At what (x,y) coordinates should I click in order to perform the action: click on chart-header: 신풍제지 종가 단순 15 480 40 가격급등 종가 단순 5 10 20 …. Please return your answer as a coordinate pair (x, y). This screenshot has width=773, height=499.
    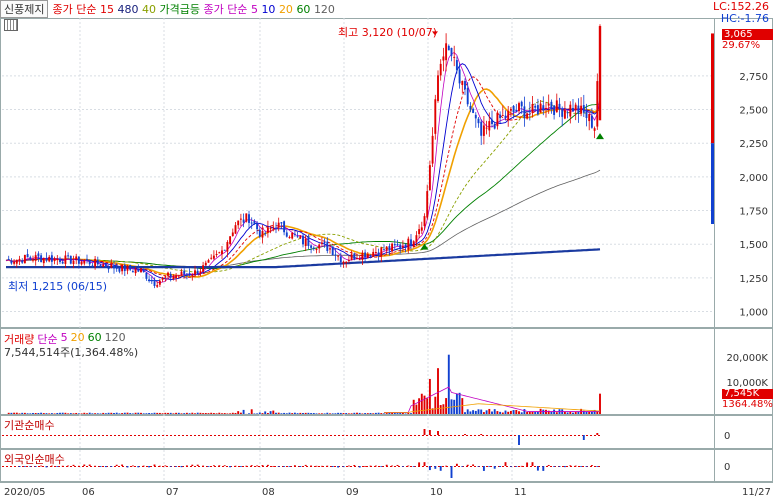
    Looking at the image, I should click on (167, 9).